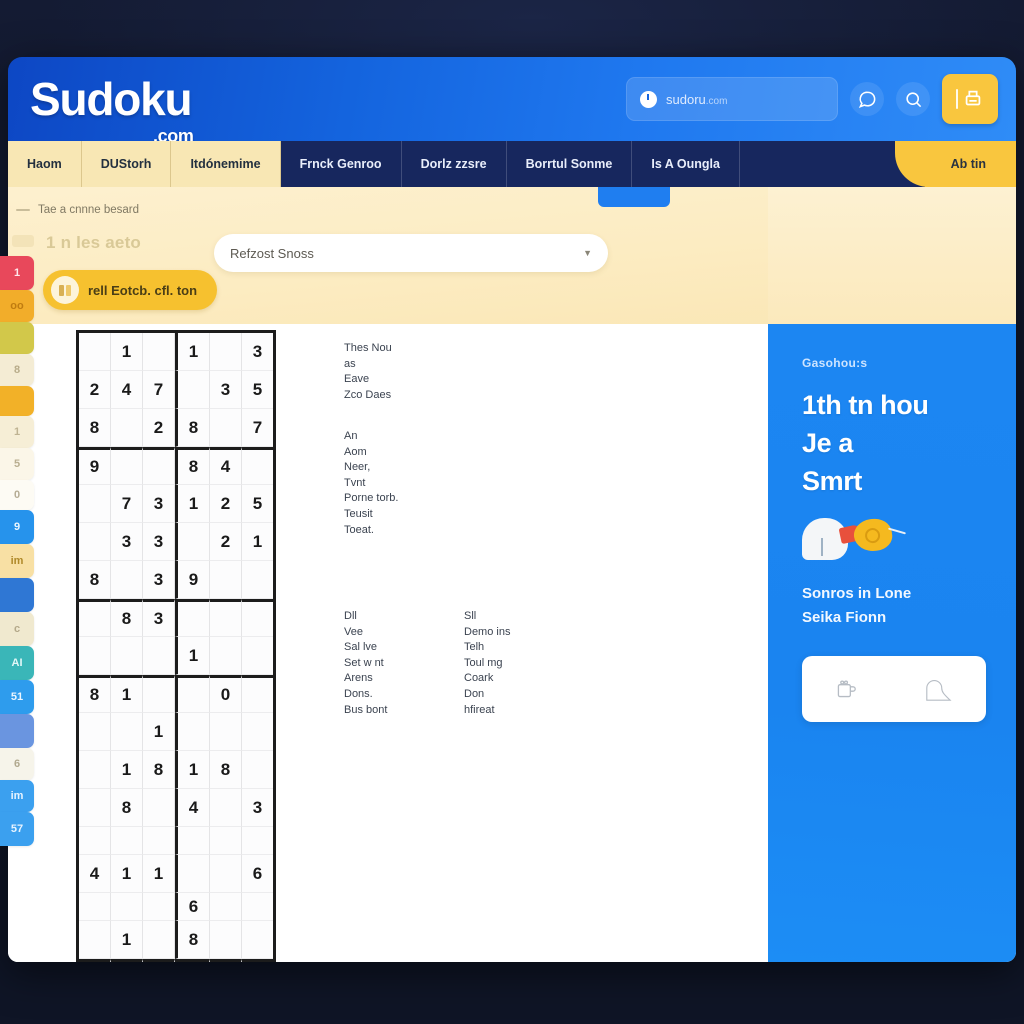 The image size is (1024, 1024). I want to click on chat-bubble-icon, so click(867, 99).